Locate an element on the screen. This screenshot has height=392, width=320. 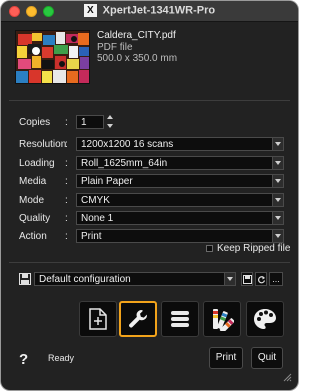
decrement-icon is located at coordinates (109, 126).